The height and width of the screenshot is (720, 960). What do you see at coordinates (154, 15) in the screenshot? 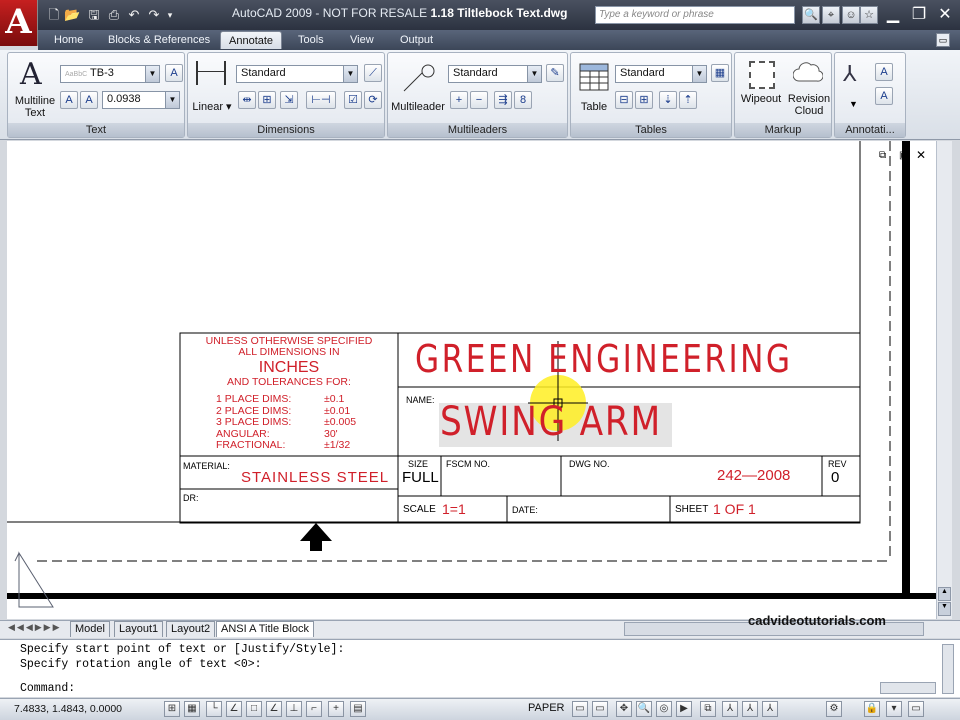
I see `redo-icon: ↷` at bounding box center [154, 15].